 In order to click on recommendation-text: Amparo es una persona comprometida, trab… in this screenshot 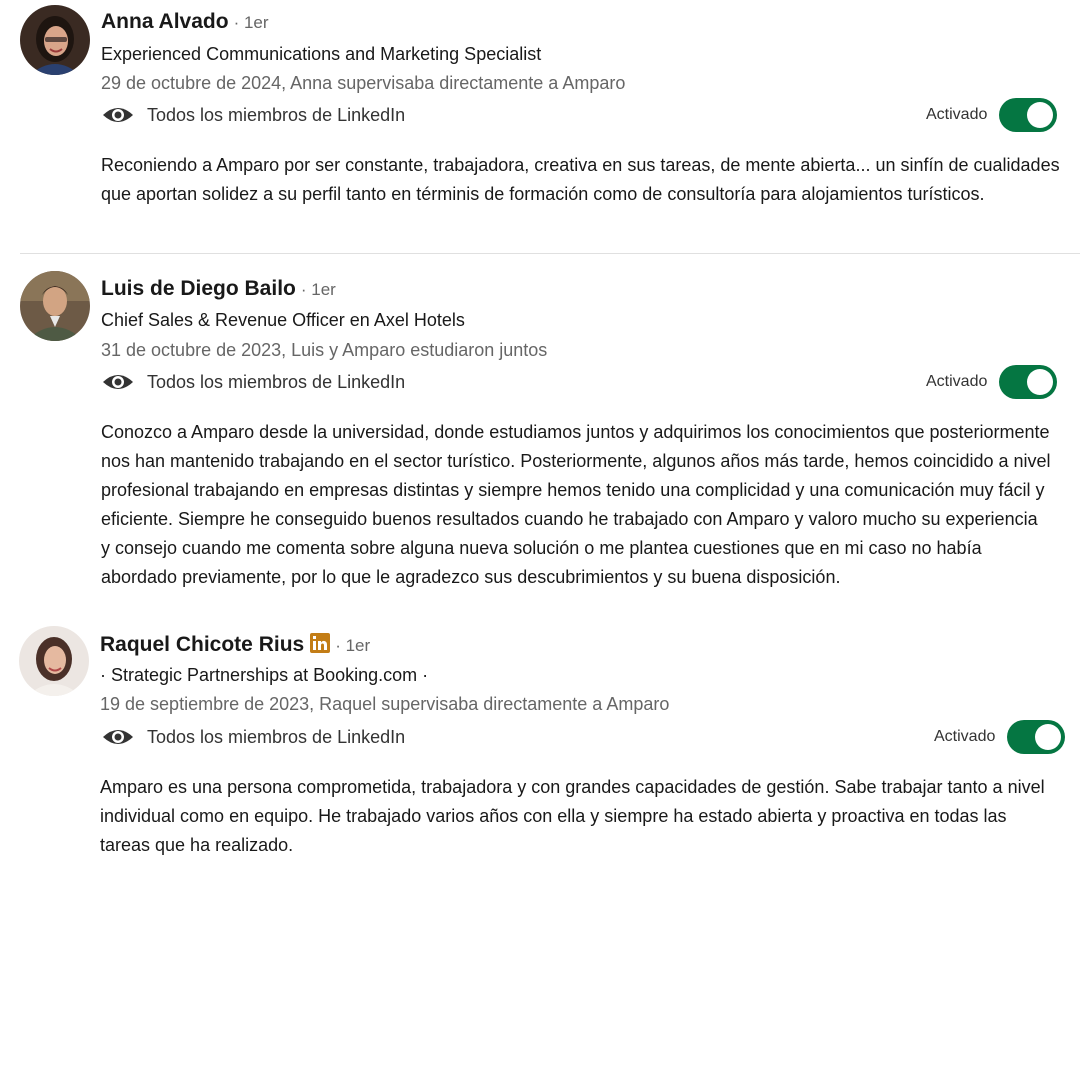, I will do `click(572, 816)`.